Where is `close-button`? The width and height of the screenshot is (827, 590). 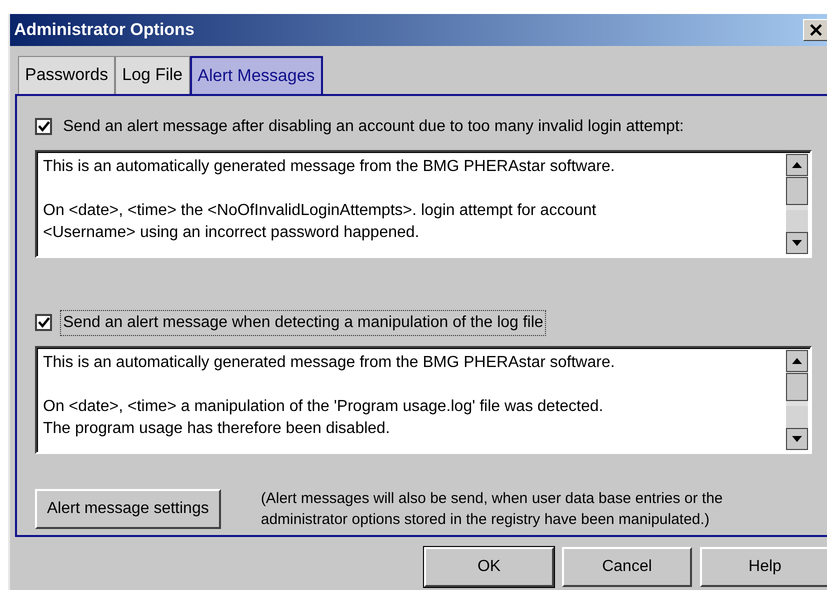 close-button is located at coordinates (815, 30).